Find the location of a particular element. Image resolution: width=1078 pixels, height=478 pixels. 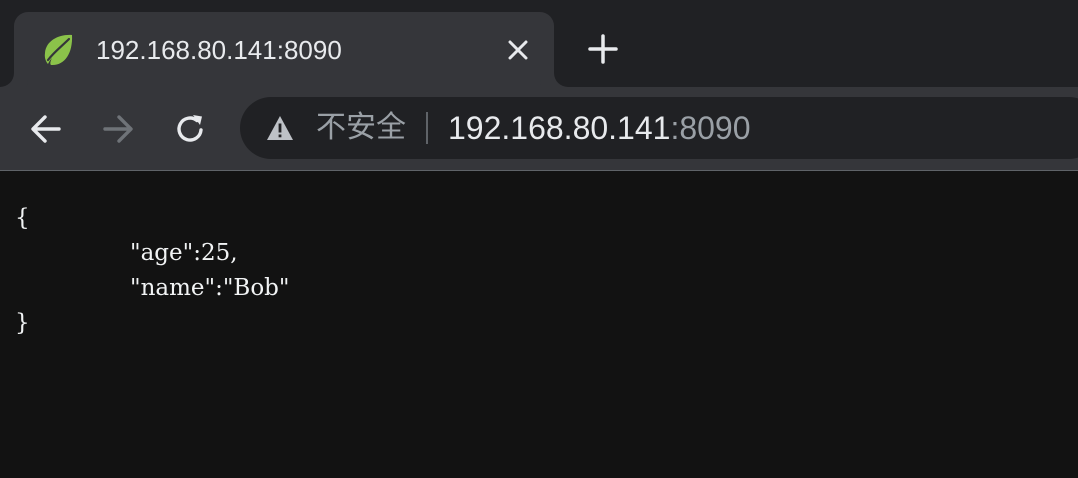

tab-title: 192.168.80.141:8090 is located at coordinates (219, 50).